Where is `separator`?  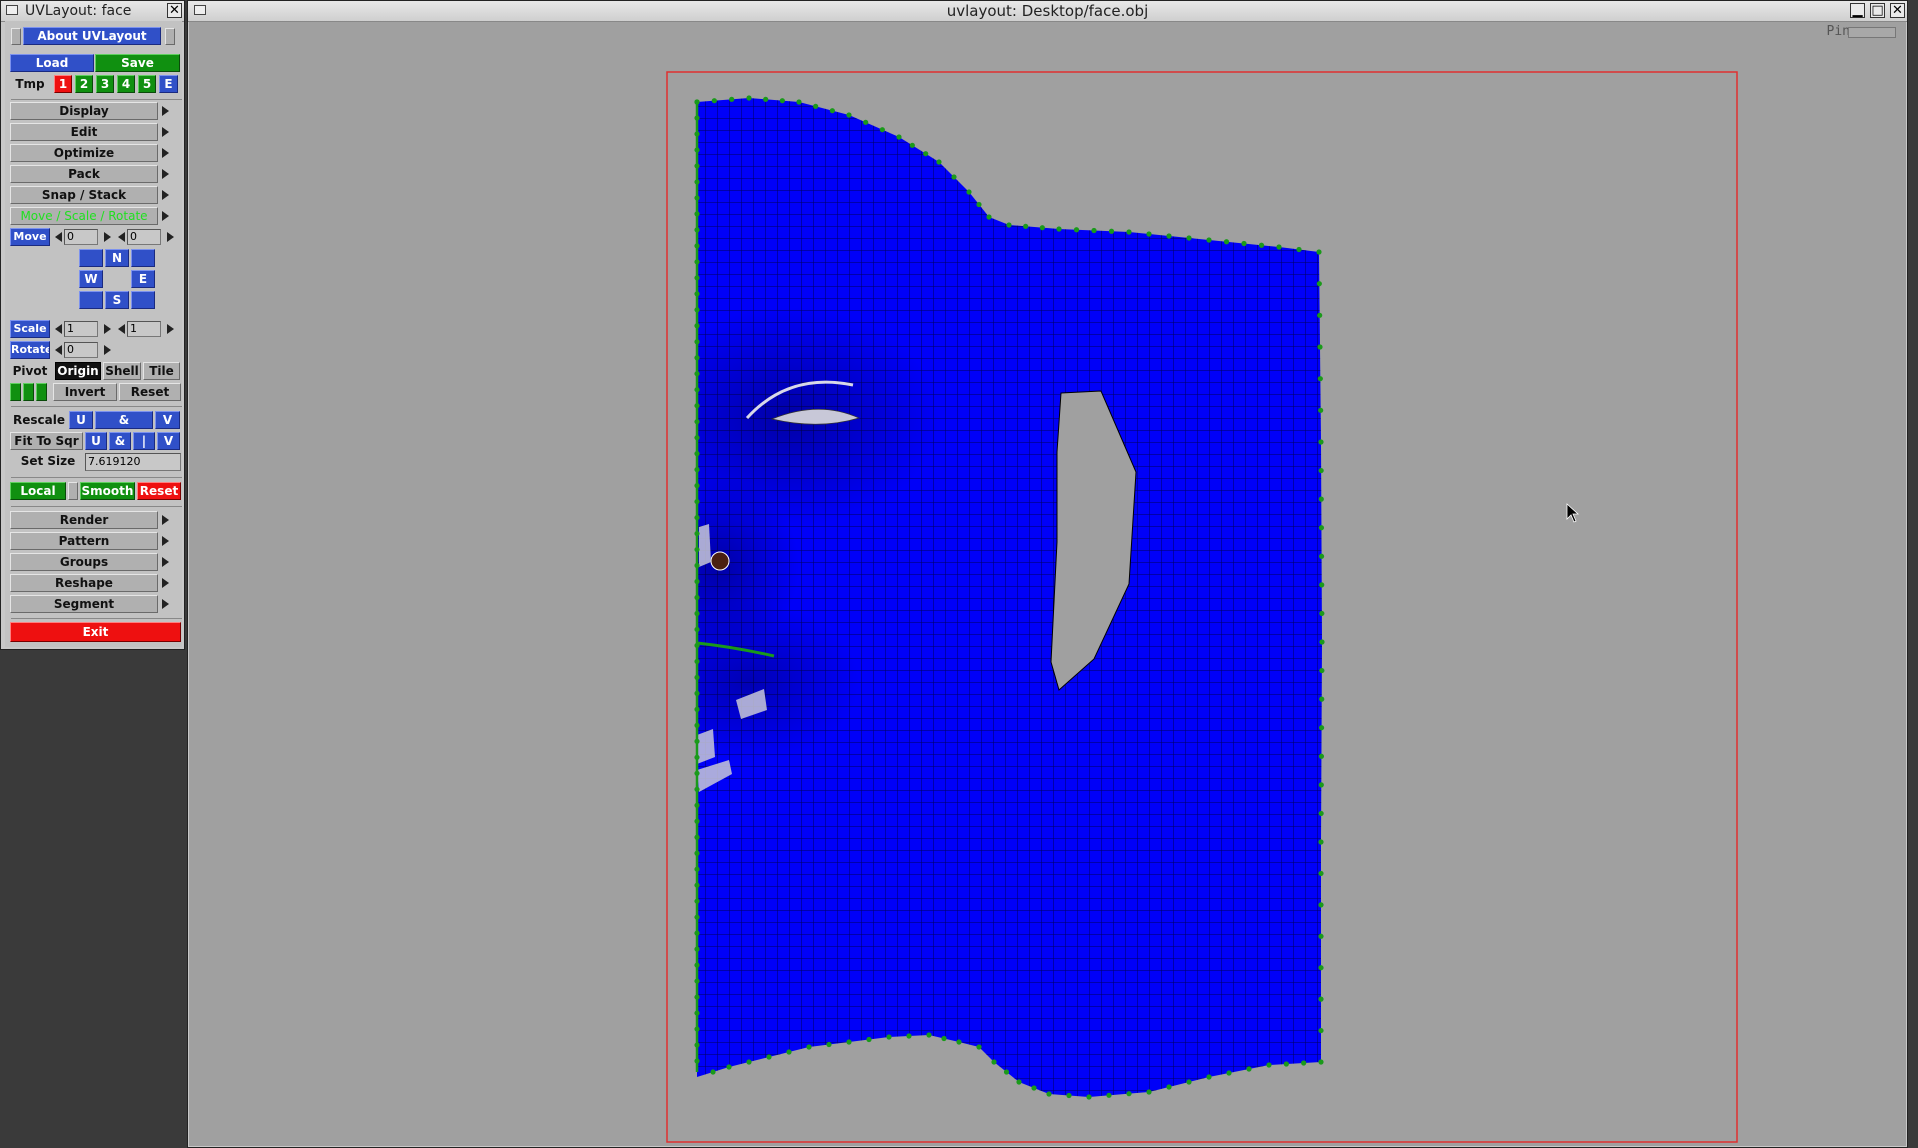
separator is located at coordinates (96, 406).